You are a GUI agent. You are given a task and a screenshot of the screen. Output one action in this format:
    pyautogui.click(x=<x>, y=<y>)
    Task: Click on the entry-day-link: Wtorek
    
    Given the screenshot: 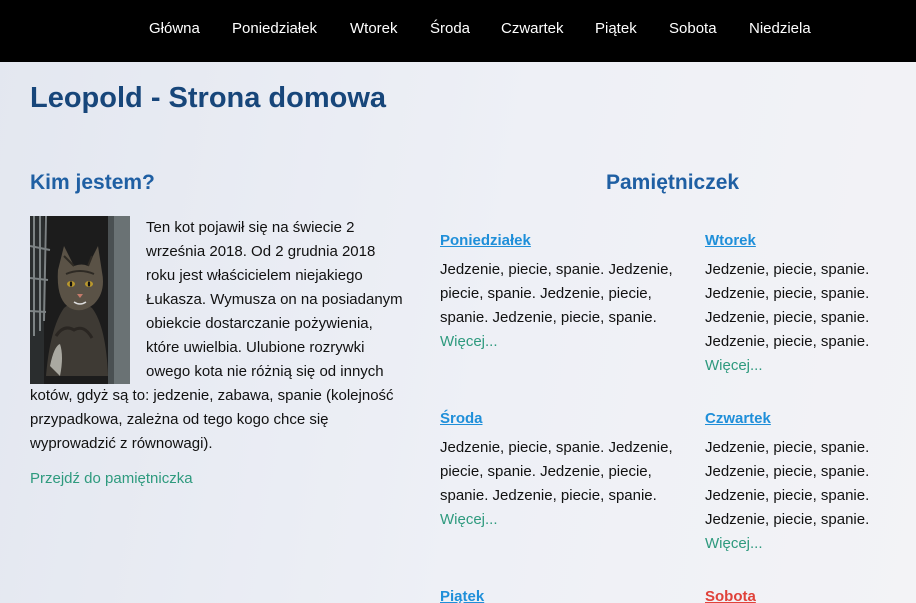 What is the action you would take?
    pyautogui.click(x=790, y=241)
    